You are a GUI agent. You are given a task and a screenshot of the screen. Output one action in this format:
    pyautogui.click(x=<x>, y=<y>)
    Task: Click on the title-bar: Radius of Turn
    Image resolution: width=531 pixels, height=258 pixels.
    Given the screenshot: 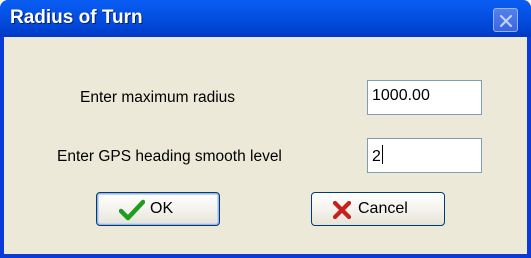 What is the action you would take?
    pyautogui.click(x=265, y=18)
    